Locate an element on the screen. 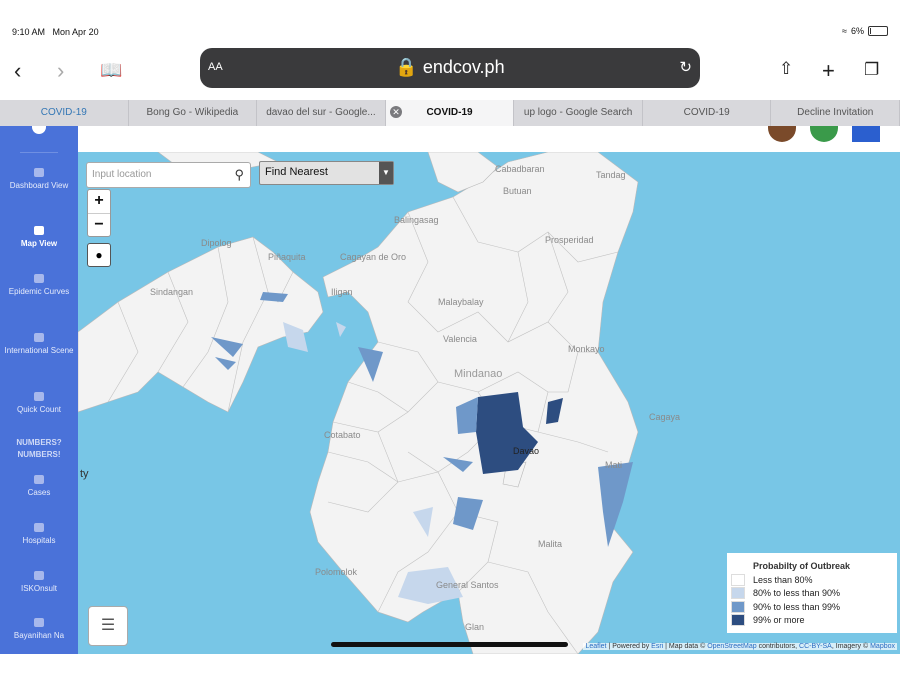 This screenshot has height=675, width=900. tab-up-logo: up logo - Google Search is located at coordinates (578, 113).